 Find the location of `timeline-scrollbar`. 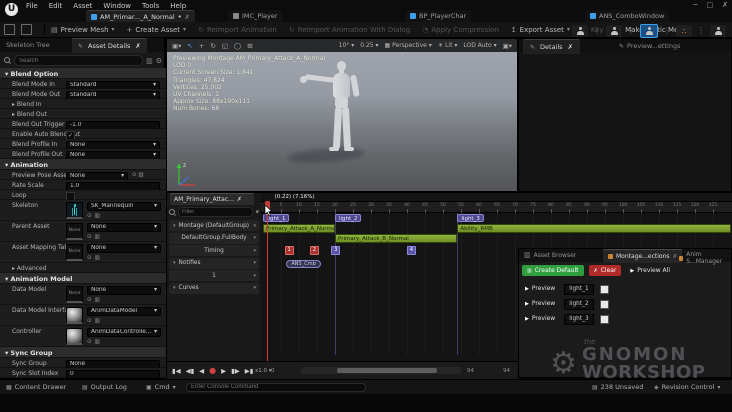

timeline-scrollbar is located at coordinates (381, 370).